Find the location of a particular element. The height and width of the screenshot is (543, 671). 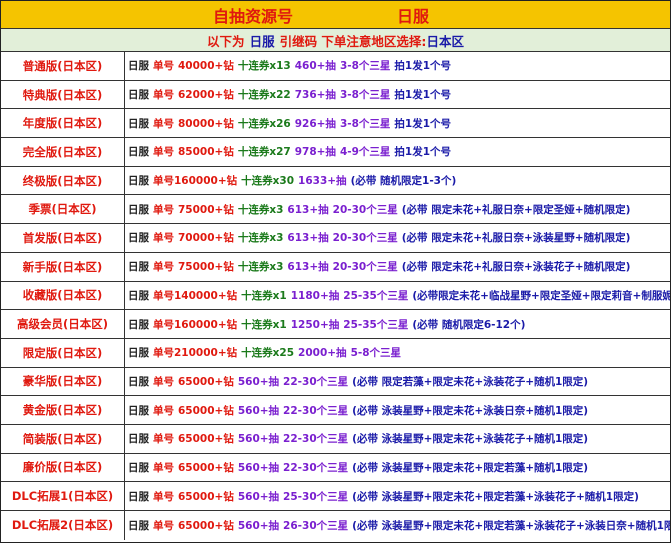

row-note: (必带 限定若藻+限定未花+泳装花子+随机1限定) is located at coordinates (470, 381).